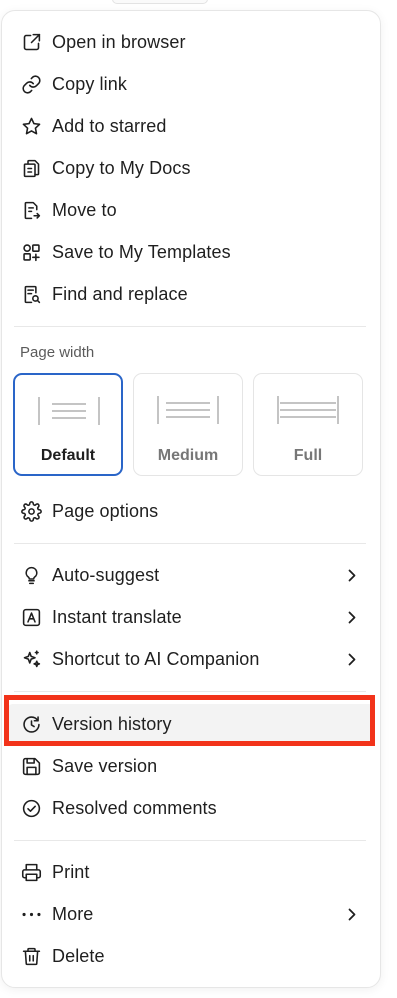 Image resolution: width=397 pixels, height=998 pixels. I want to click on star-icon, so click(31, 126).